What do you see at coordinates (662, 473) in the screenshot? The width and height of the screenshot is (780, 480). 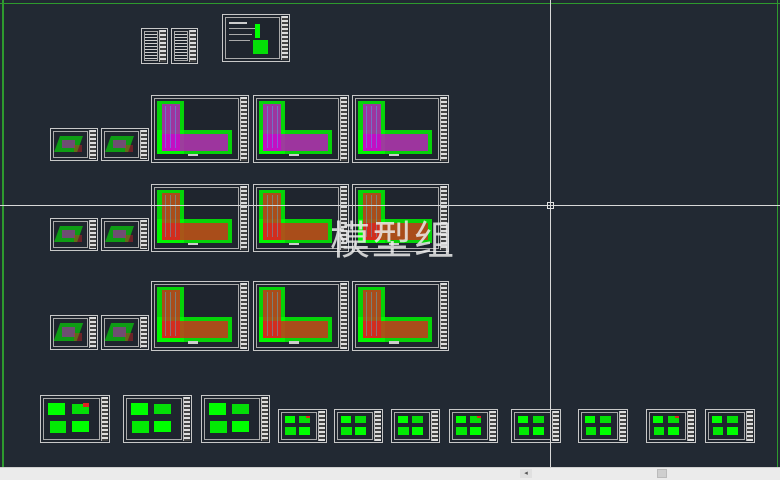 I see `scroll-thumb` at bounding box center [662, 473].